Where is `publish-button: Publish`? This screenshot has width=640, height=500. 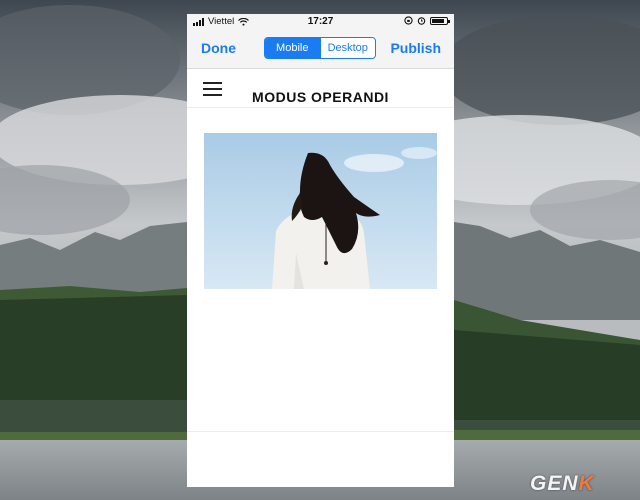
publish-button: Publish is located at coordinates (415, 48).